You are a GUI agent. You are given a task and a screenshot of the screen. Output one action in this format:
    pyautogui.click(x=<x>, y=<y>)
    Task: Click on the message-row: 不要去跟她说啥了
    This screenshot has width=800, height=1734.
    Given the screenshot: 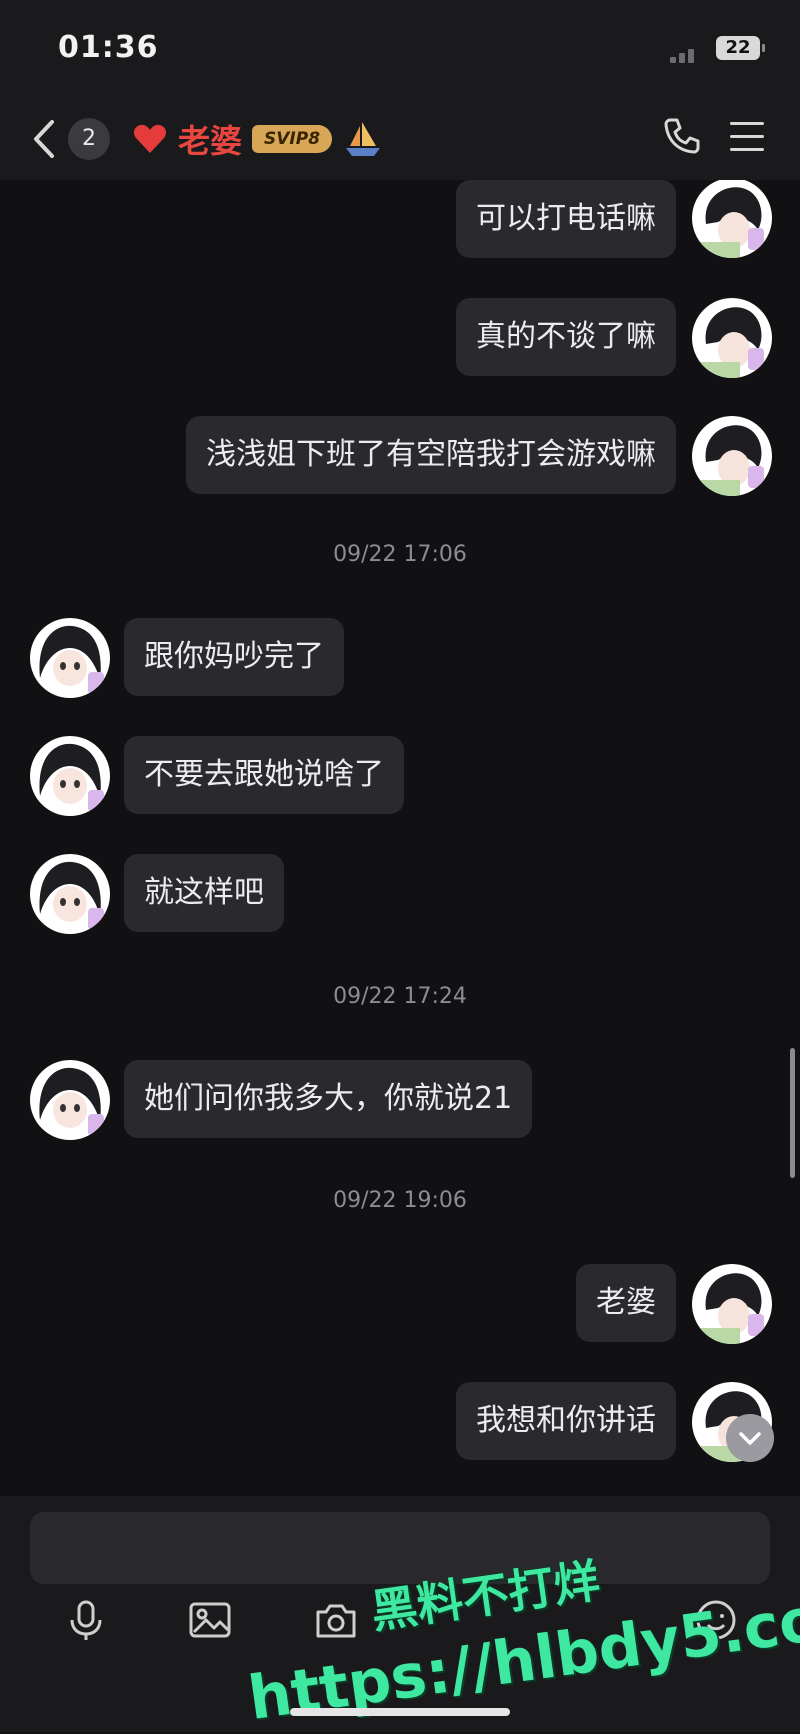 What is the action you would take?
    pyautogui.click(x=400, y=776)
    